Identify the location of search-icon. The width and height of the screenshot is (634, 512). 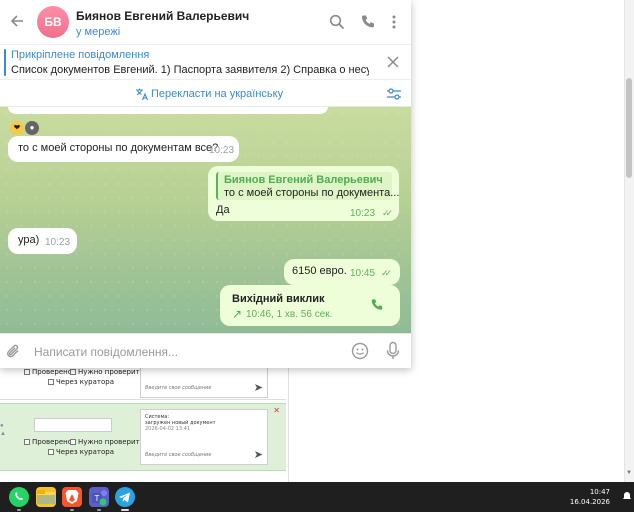
(337, 22).